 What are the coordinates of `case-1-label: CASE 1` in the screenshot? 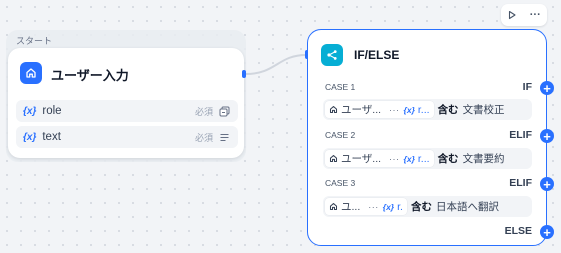 It's located at (340, 87).